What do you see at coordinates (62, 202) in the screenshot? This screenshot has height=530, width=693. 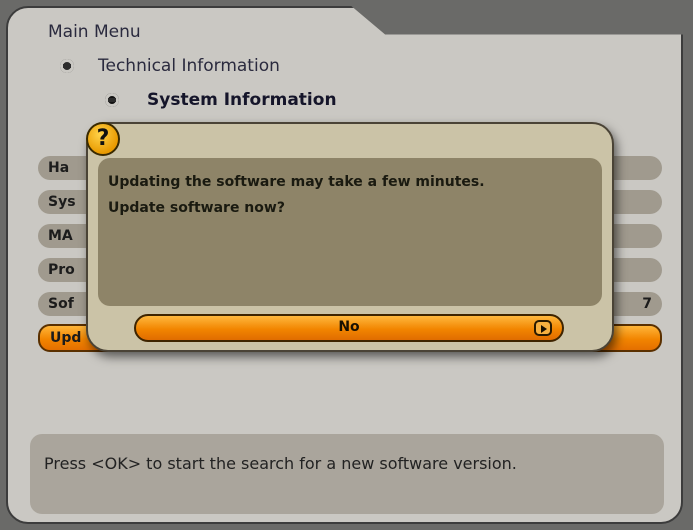 I see `row-label: Sys` at bounding box center [62, 202].